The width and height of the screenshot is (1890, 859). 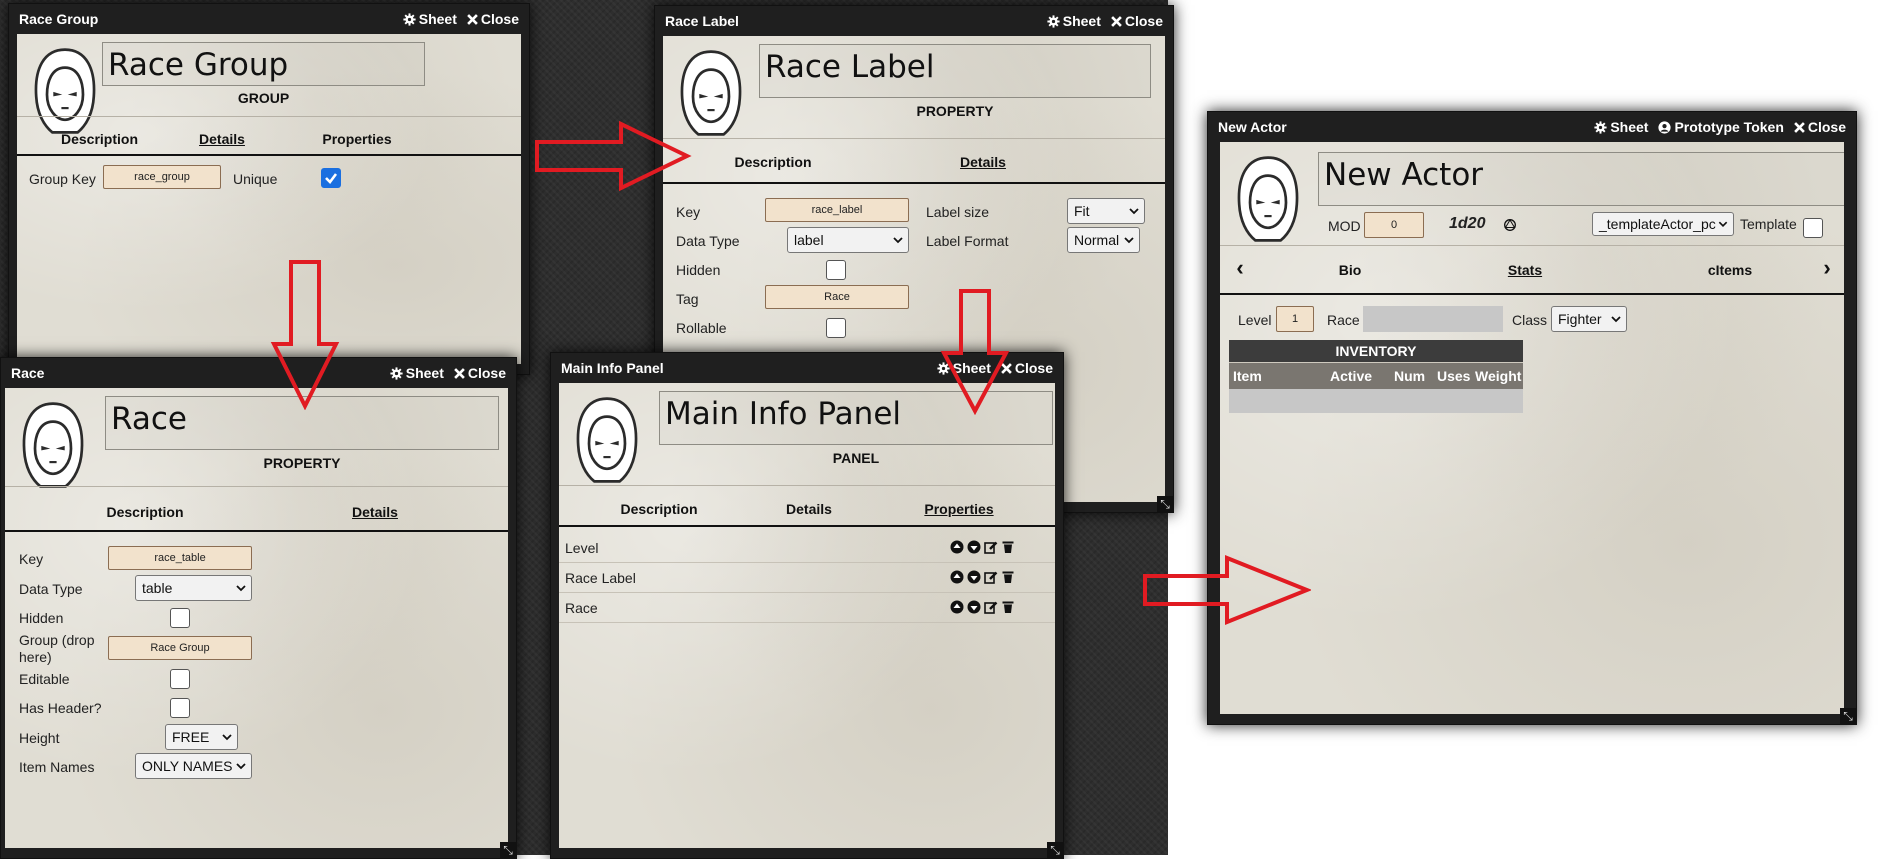 What do you see at coordinates (180, 708) in the screenshot?
I see `has-header-checkbox` at bounding box center [180, 708].